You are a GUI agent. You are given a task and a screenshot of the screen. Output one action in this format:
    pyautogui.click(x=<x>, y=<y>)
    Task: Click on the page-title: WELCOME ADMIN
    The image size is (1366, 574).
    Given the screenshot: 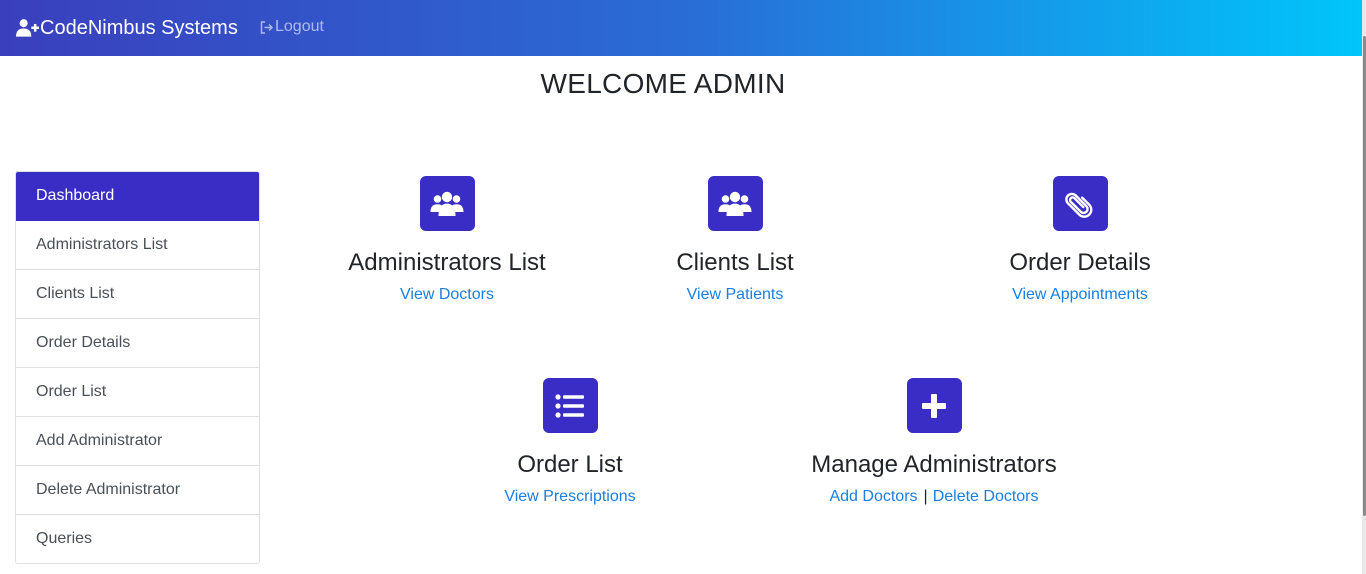 What is the action you would take?
    pyautogui.click(x=663, y=83)
    